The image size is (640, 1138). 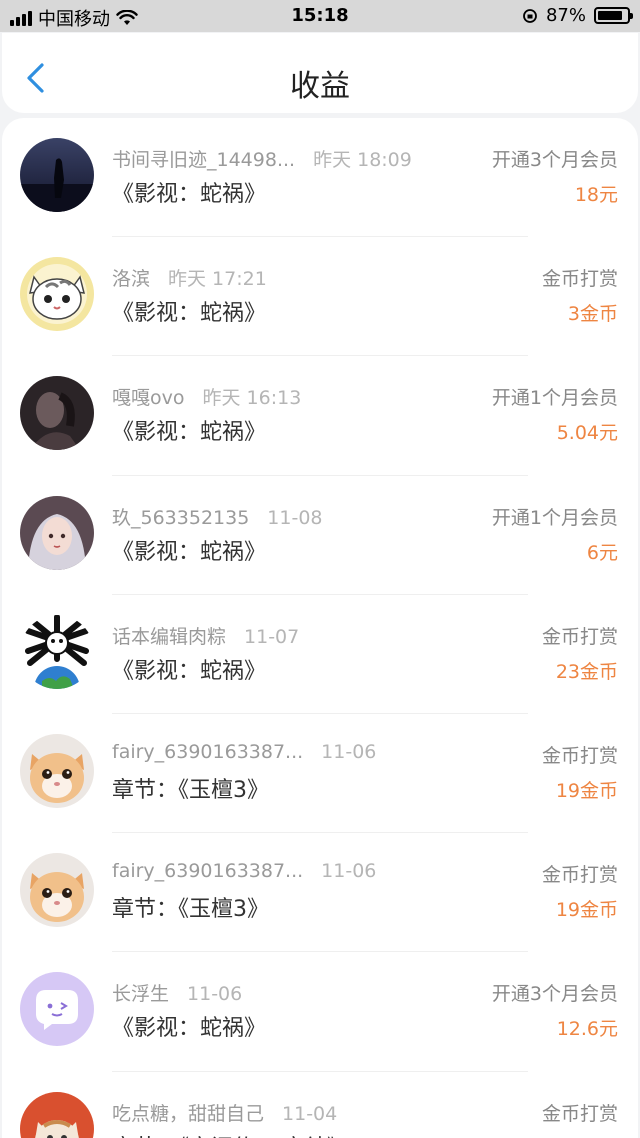 What do you see at coordinates (587, 433) in the screenshot?
I see `earning-amount: 5.04元` at bounding box center [587, 433].